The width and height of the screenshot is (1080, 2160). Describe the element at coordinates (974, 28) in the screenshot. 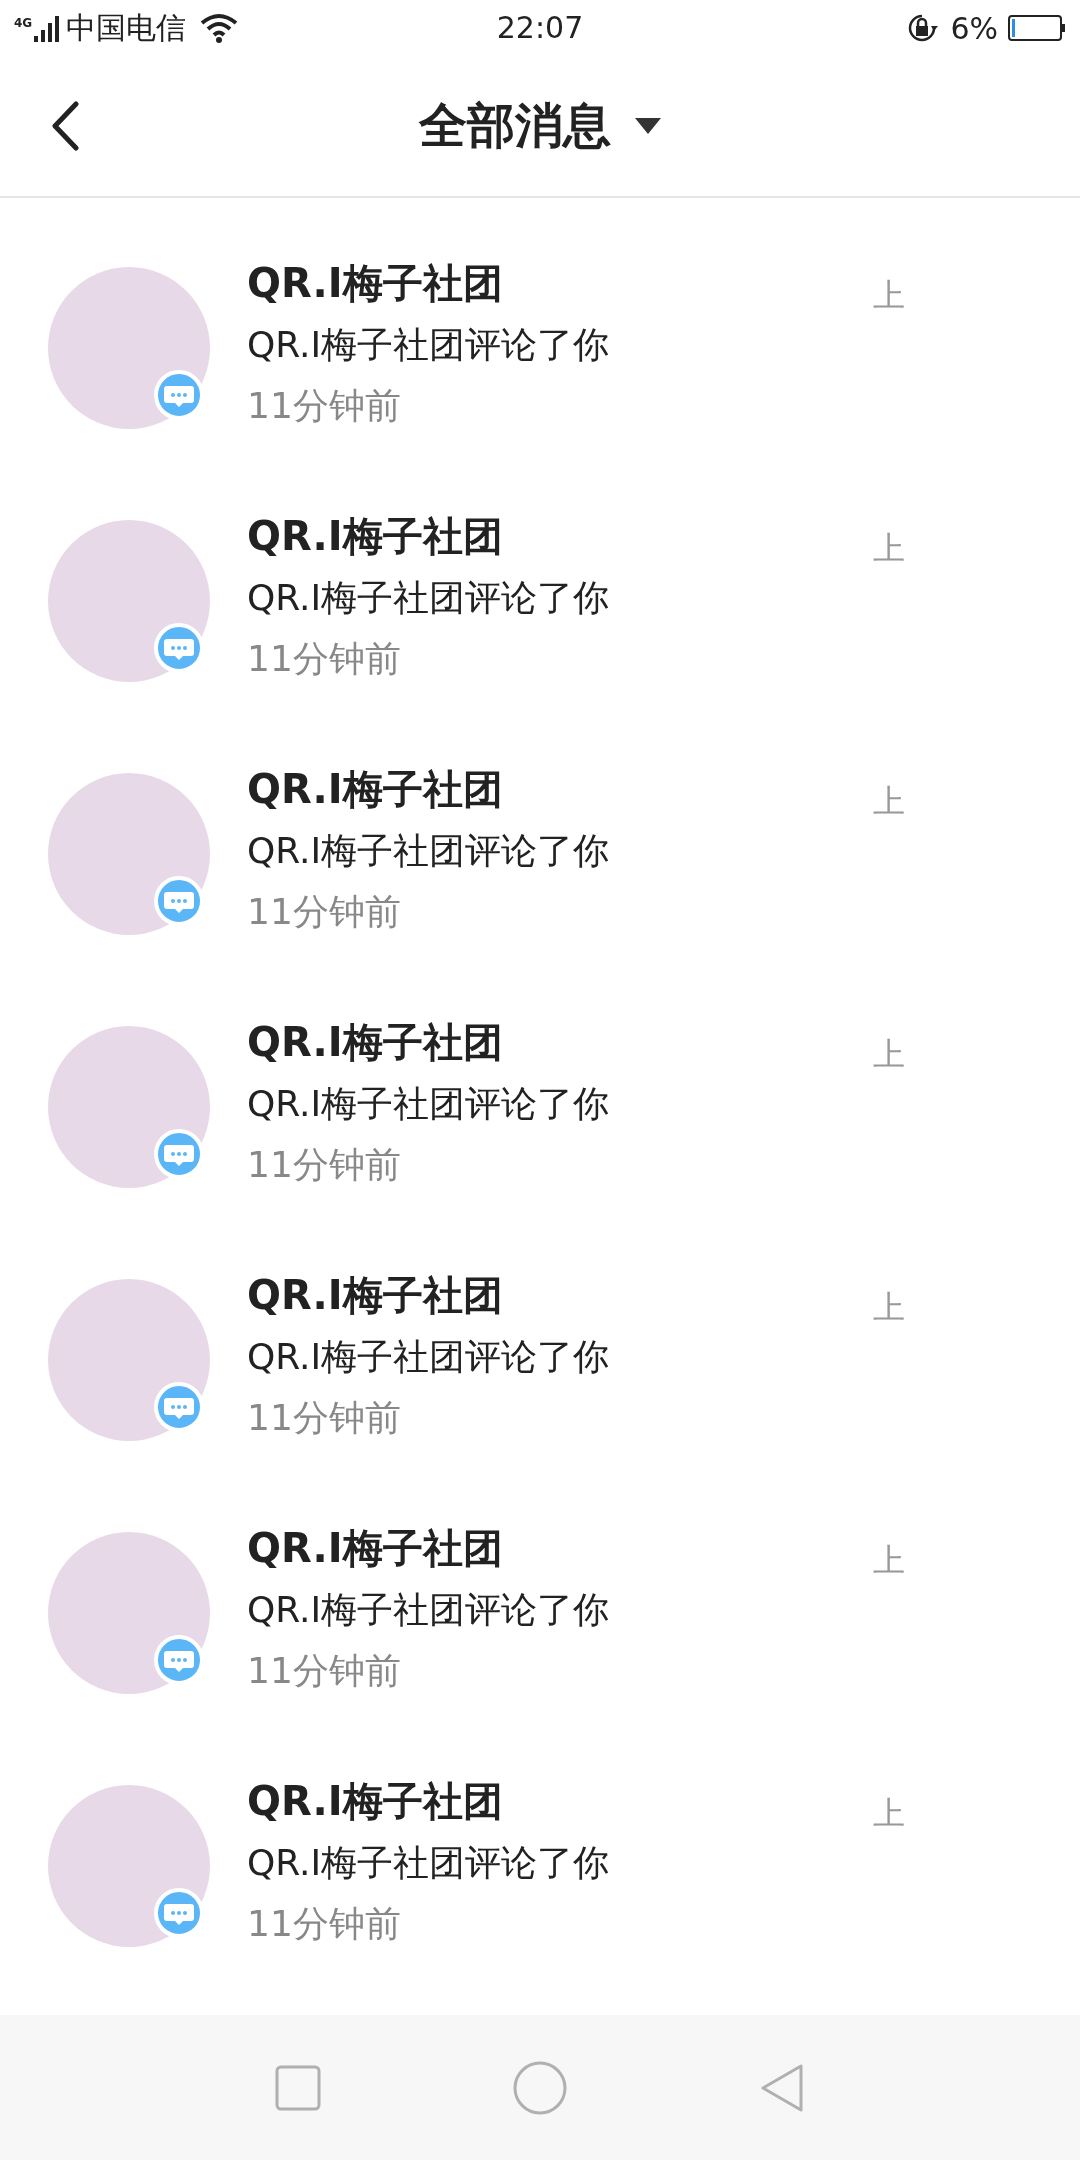

I see `battery-percent: 6%` at that location.